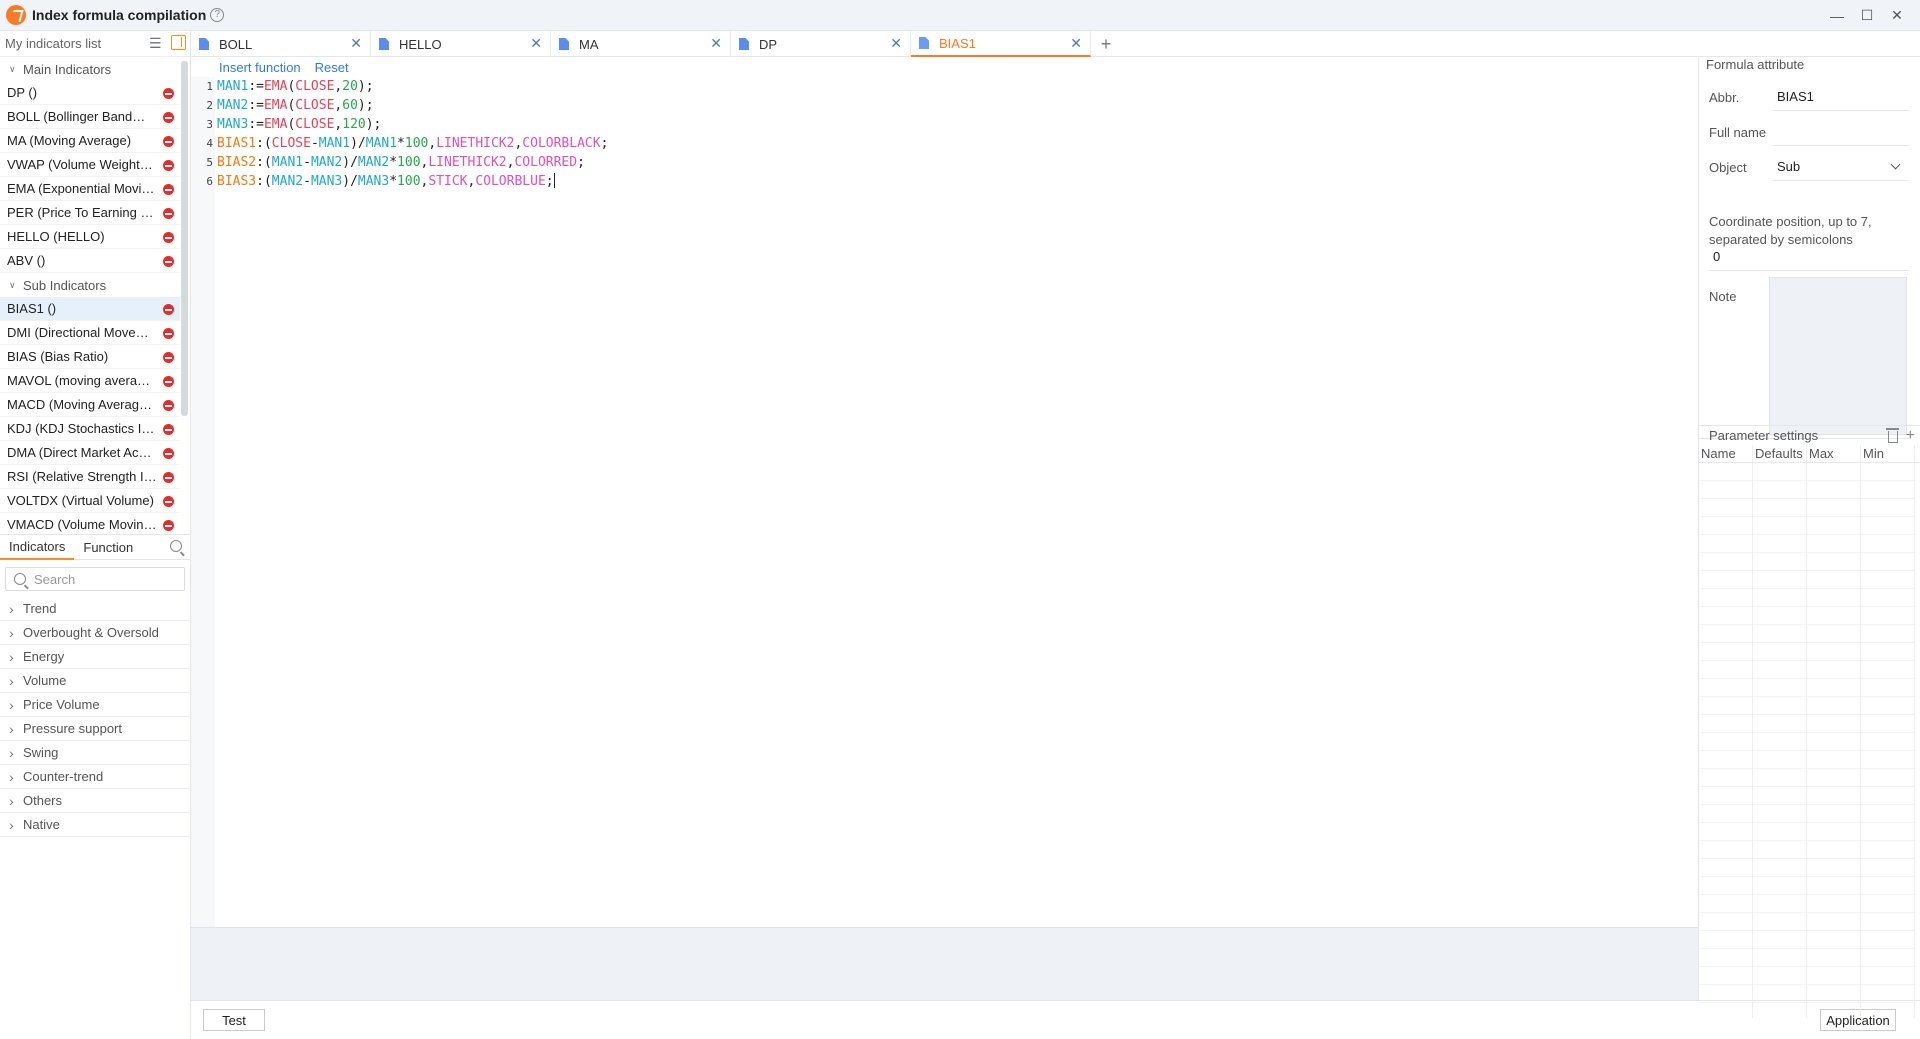  I want to click on category-item: › Native, so click(95, 825).